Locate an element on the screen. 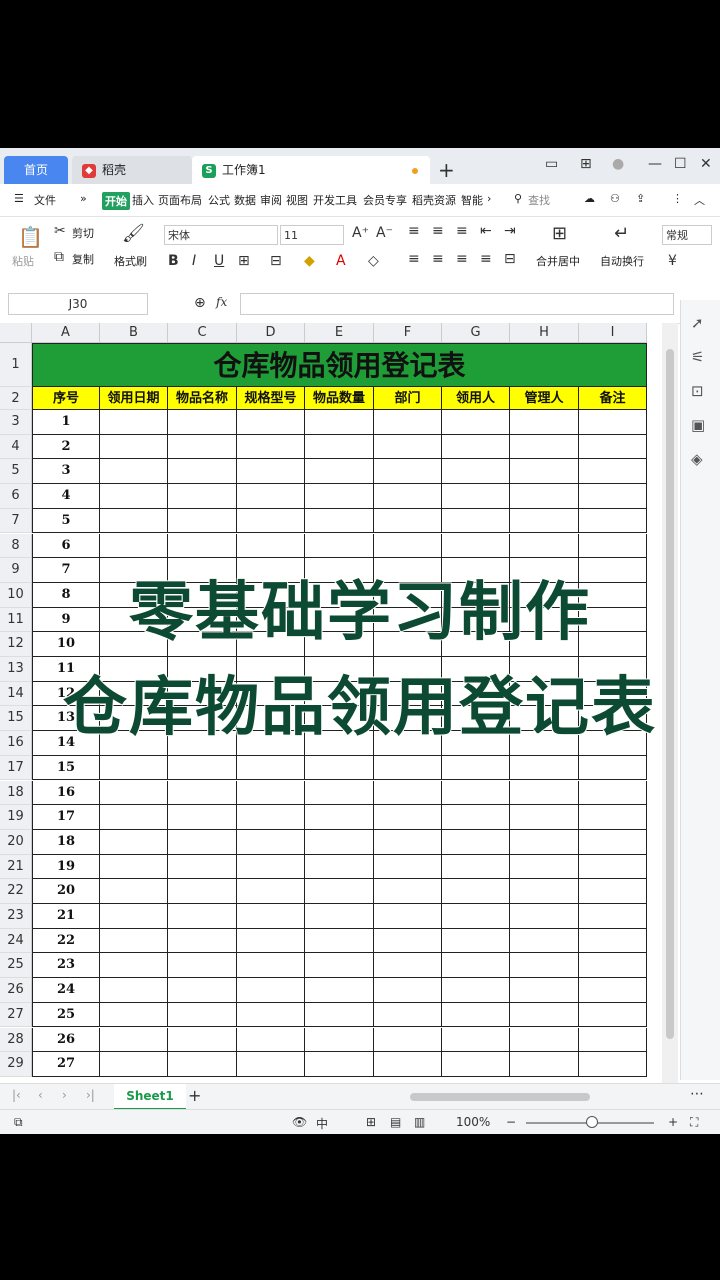  row-header: 20 is located at coordinates (16, 842).